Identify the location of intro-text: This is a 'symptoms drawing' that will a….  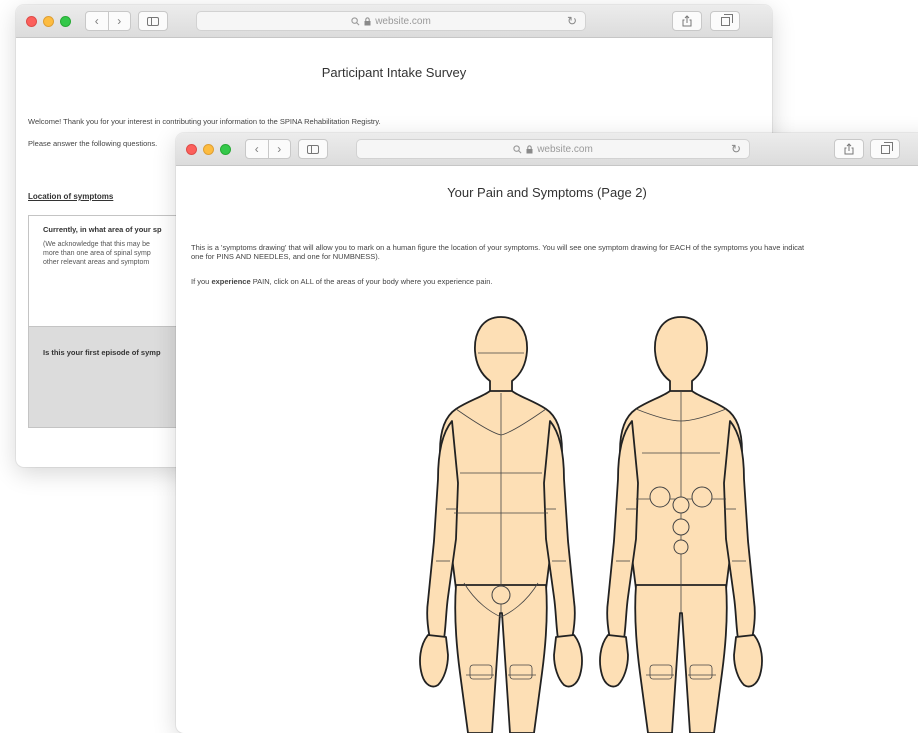
(554, 252).